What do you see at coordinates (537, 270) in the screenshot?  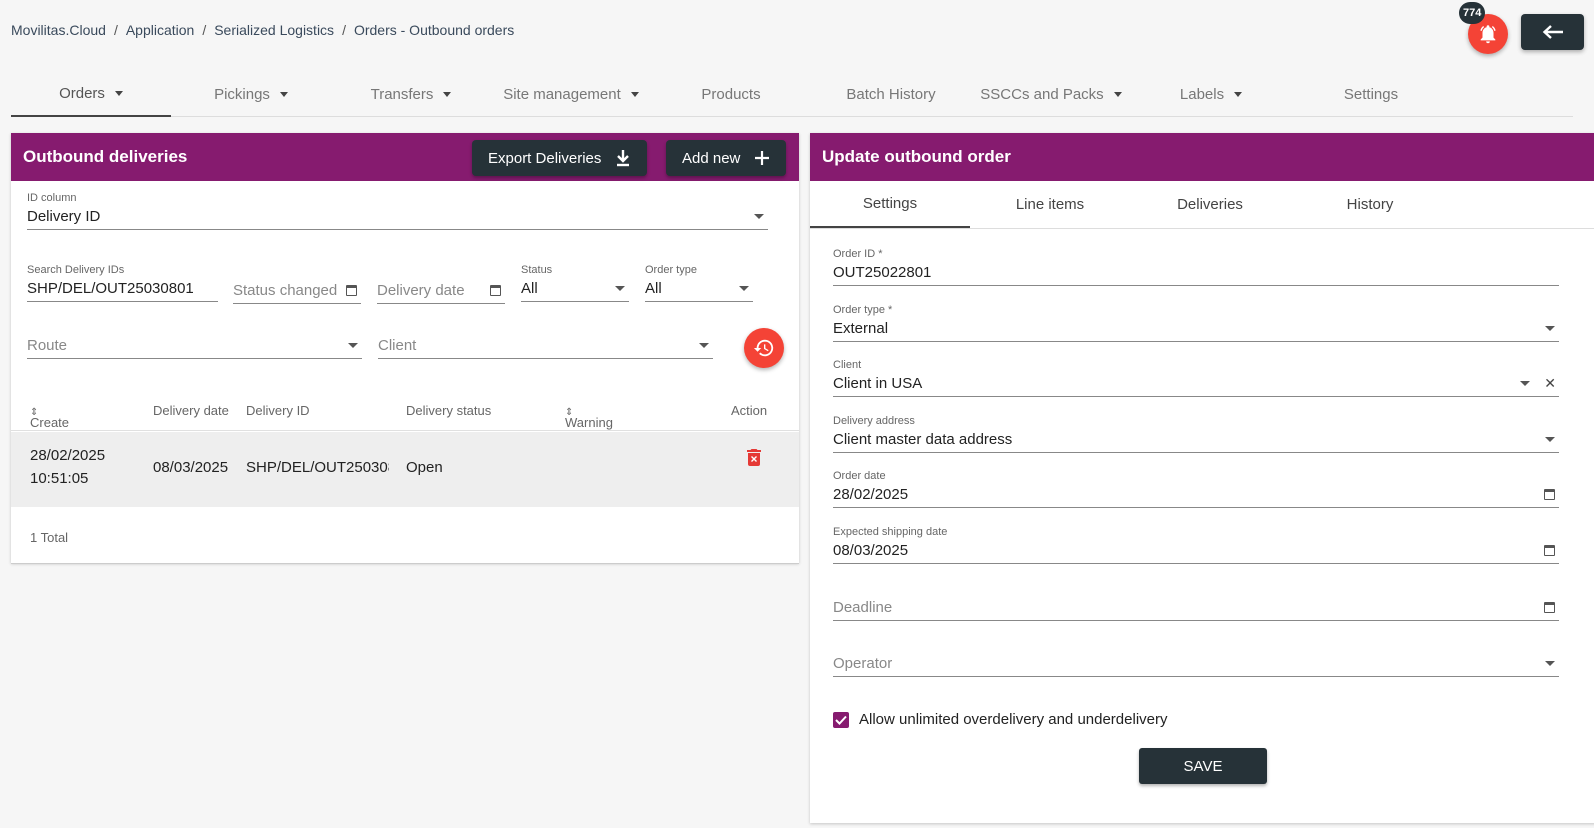 I see `field-label: Status` at bounding box center [537, 270].